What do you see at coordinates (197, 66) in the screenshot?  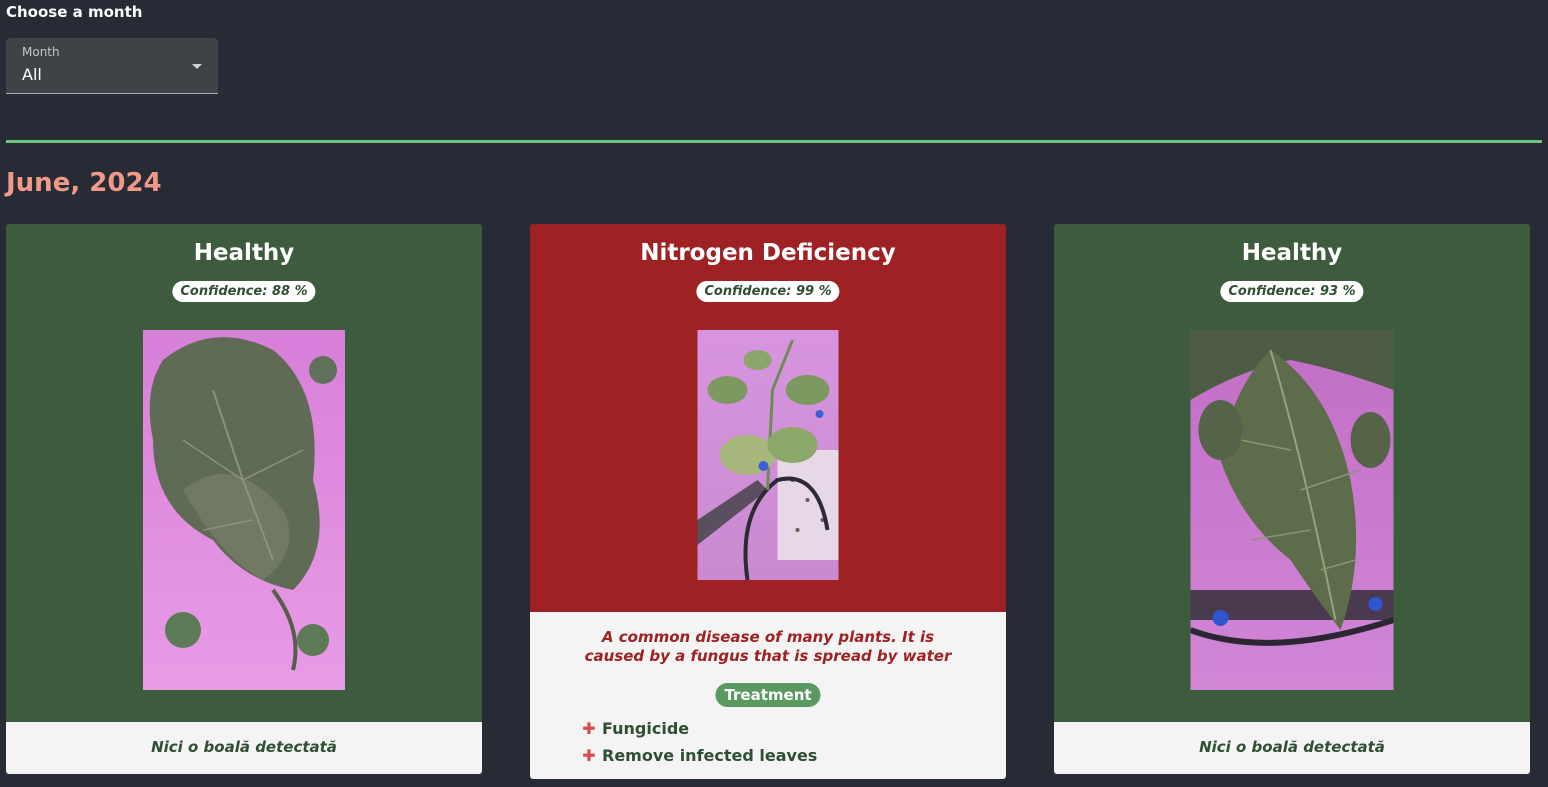 I see `dropdown-arrow-icon` at bounding box center [197, 66].